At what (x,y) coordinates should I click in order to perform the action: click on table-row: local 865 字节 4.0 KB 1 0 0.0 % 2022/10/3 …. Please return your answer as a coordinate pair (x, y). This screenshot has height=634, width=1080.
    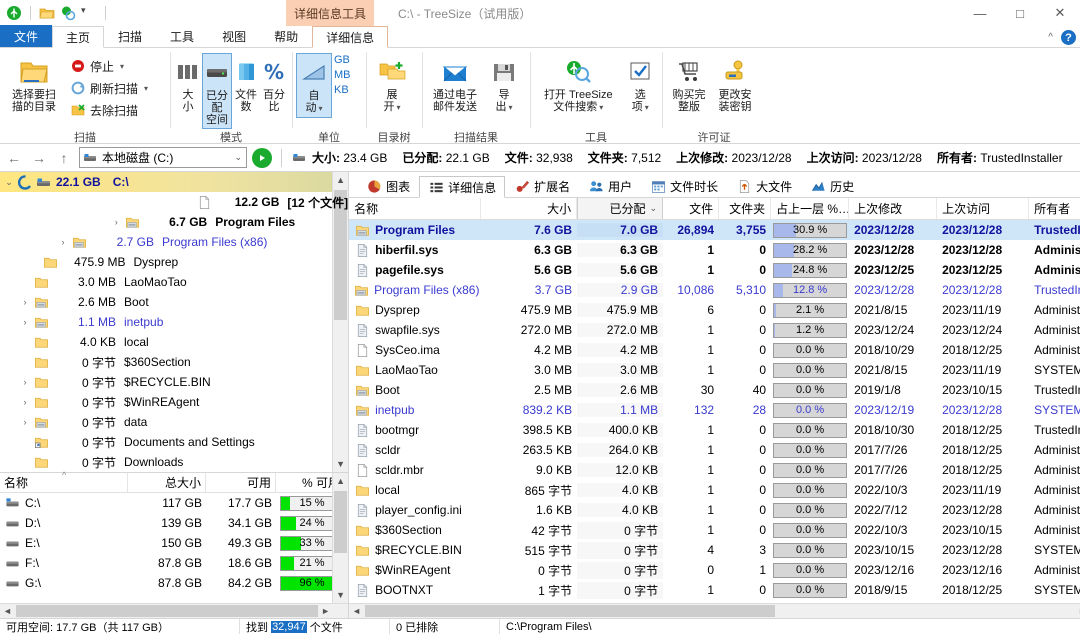
    Looking at the image, I should click on (714, 490).